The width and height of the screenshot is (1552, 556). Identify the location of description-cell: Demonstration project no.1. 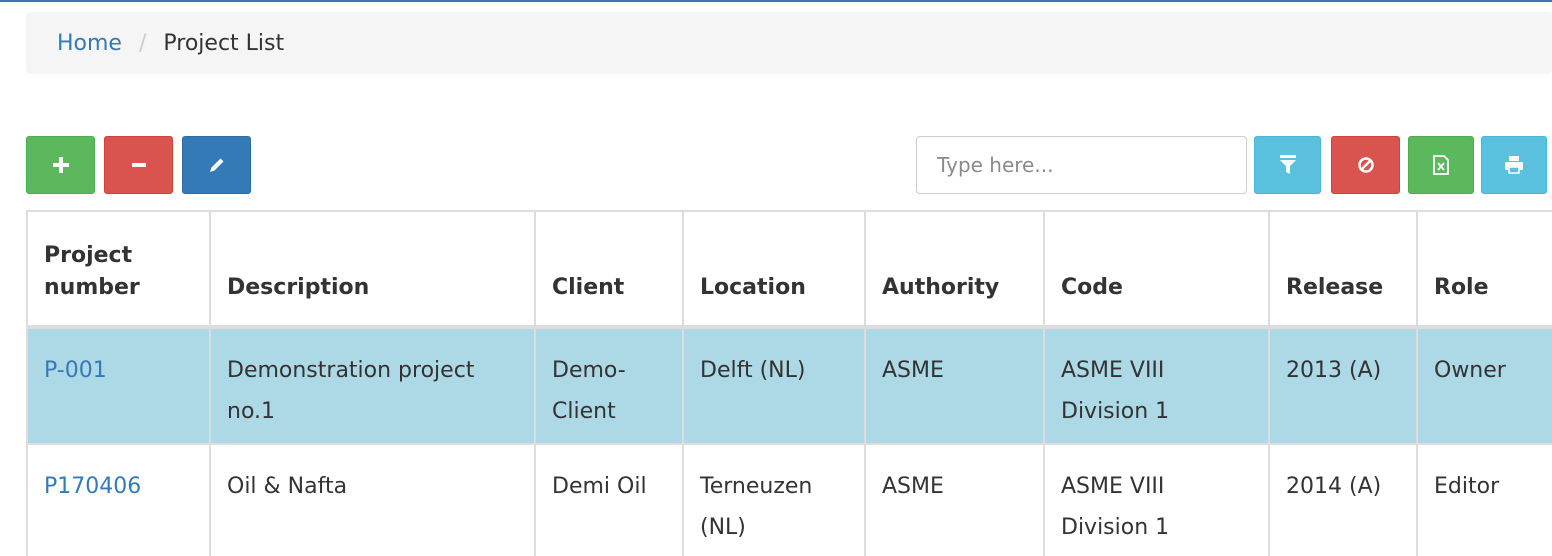
(372, 385).